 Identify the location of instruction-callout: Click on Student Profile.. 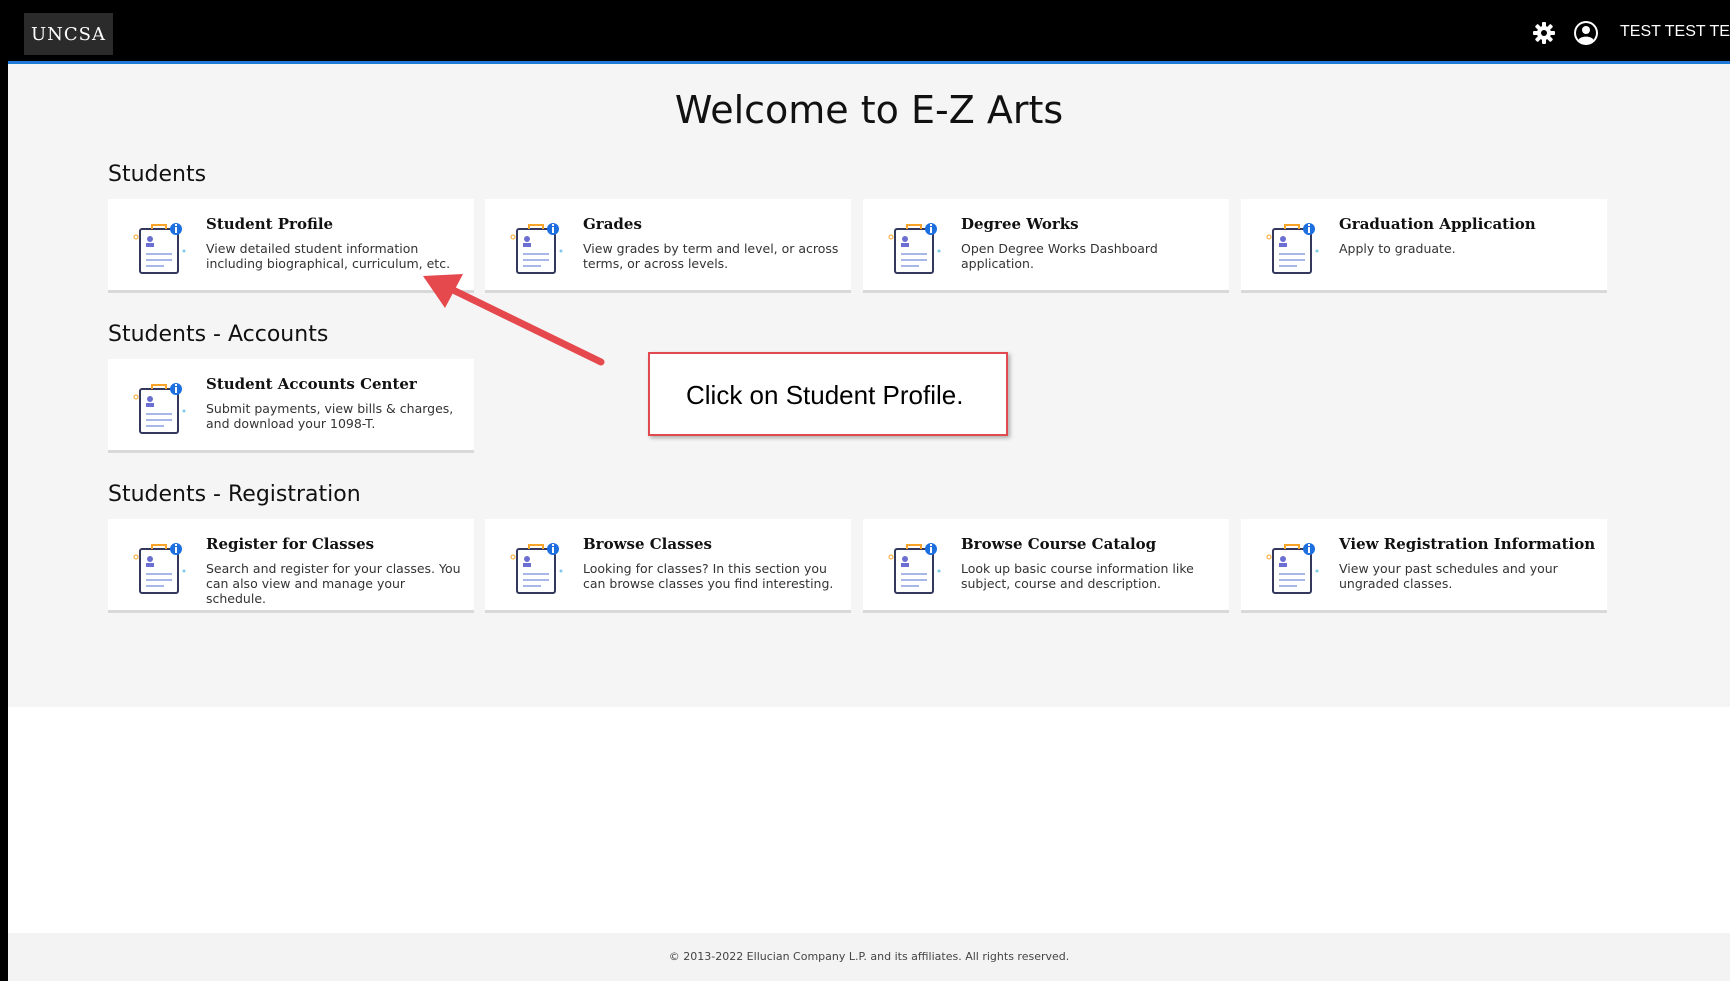
(828, 394).